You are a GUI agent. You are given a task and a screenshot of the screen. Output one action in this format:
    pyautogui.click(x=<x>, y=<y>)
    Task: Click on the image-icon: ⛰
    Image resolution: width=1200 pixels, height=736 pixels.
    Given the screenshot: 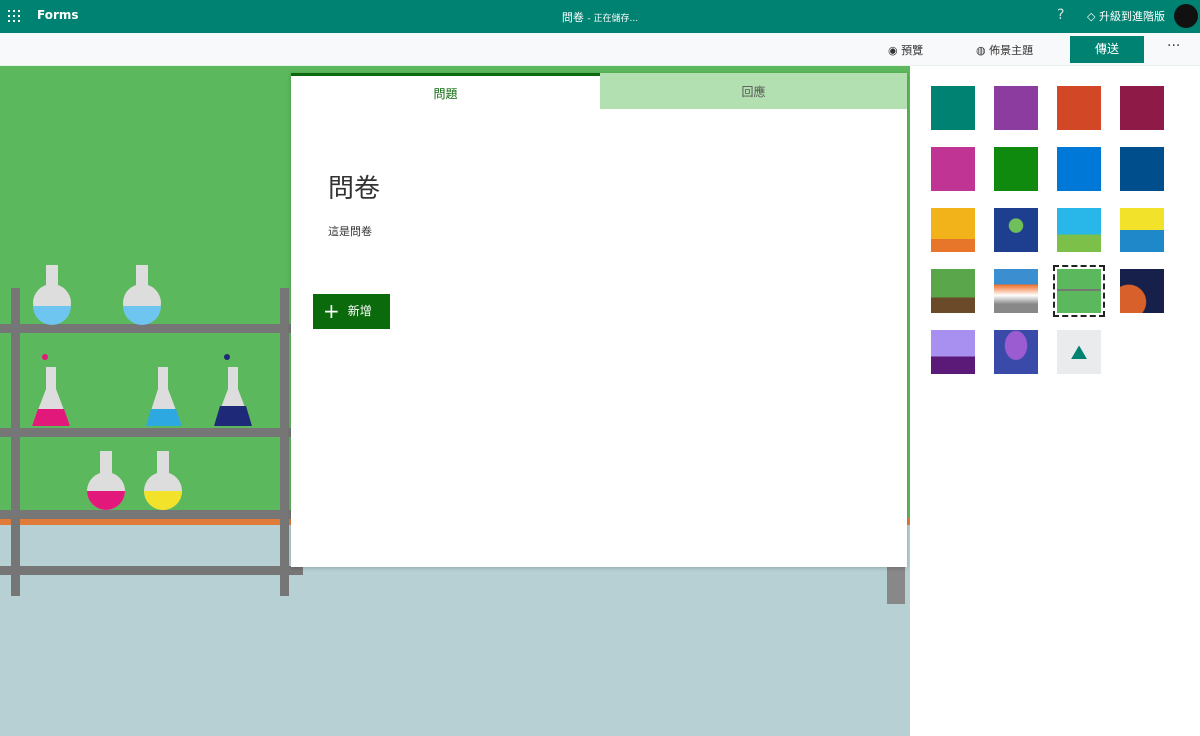 What is the action you would take?
    pyautogui.click(x=1079, y=352)
    